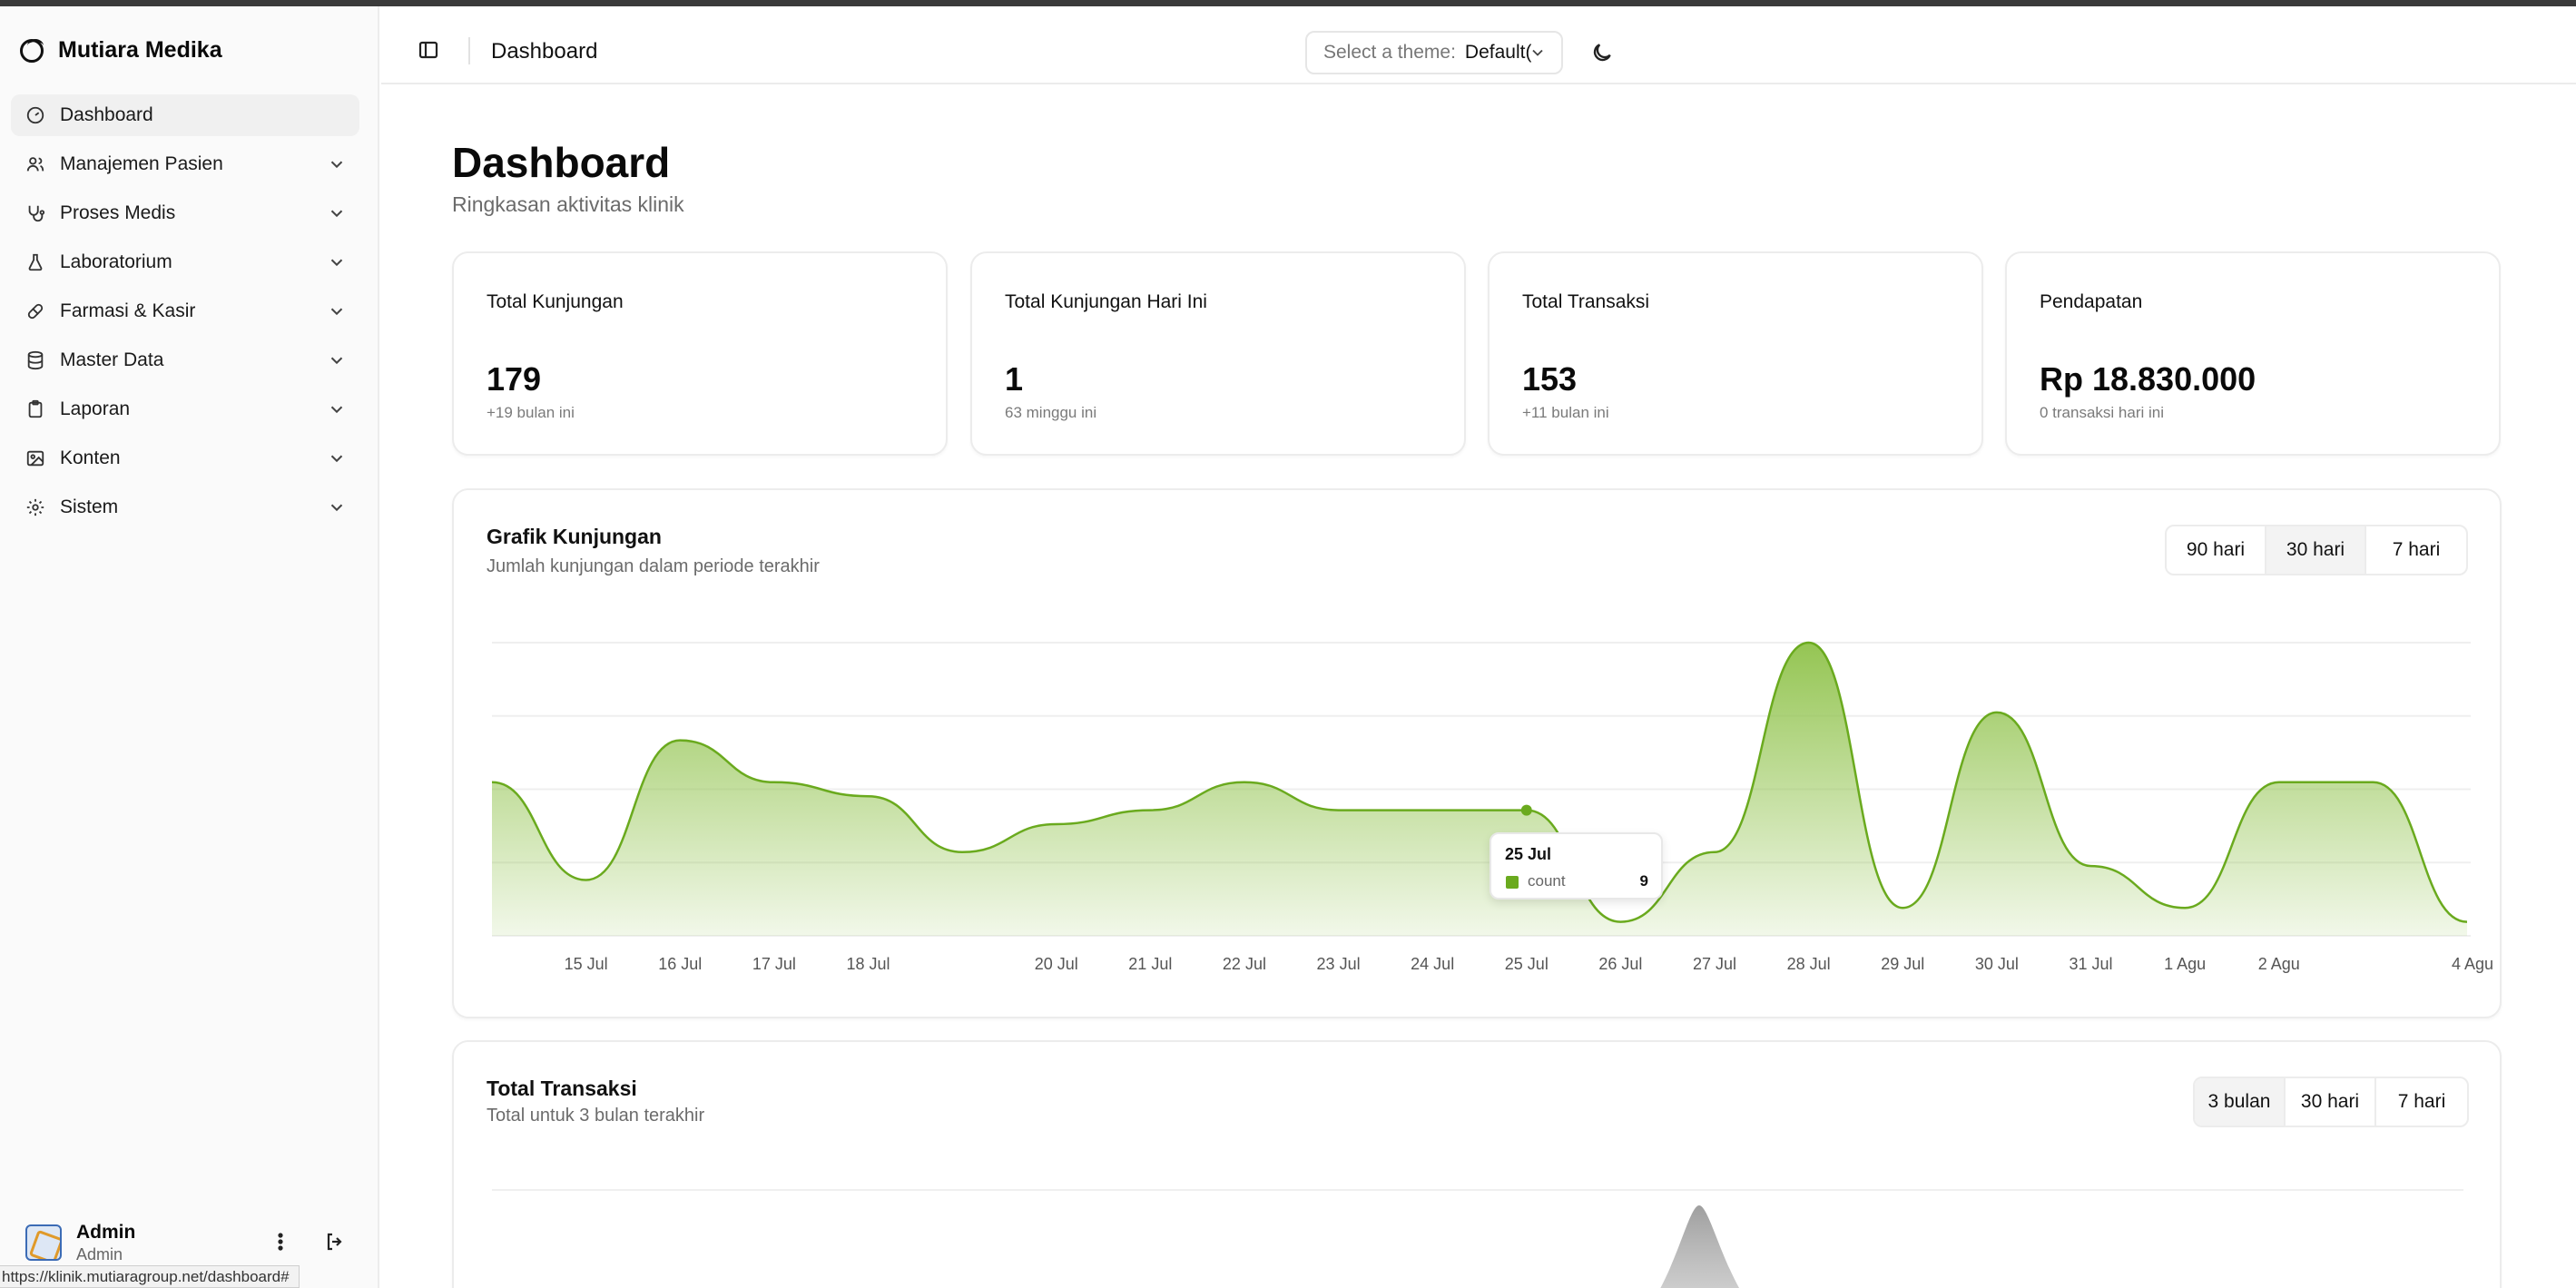 The image size is (2576, 1288). What do you see at coordinates (514, 379) in the screenshot?
I see `stat-value: 179` at bounding box center [514, 379].